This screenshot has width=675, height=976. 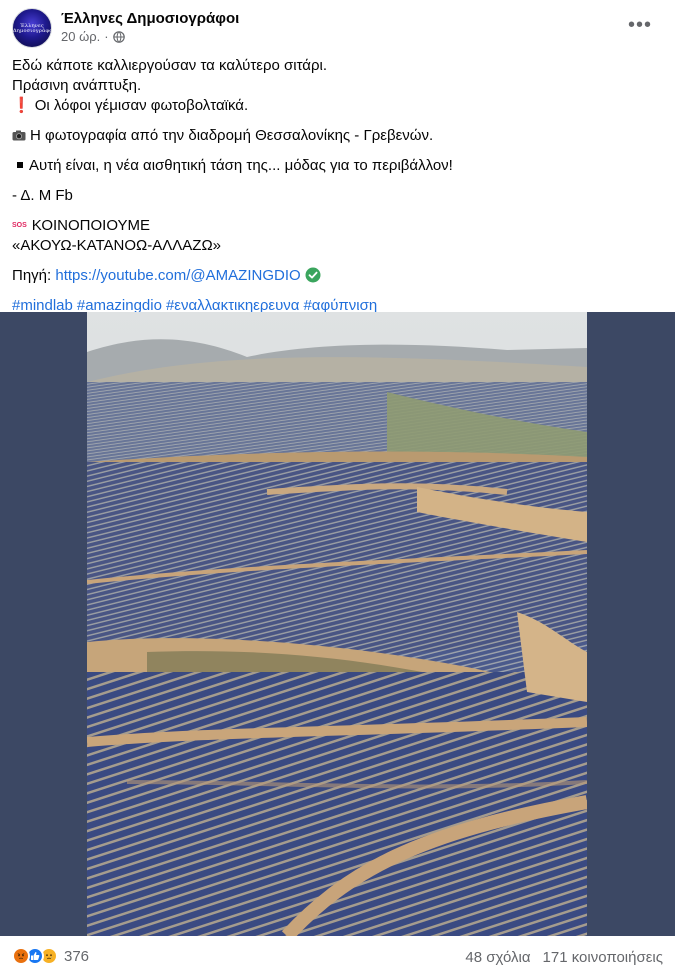 What do you see at coordinates (42, 195) in the screenshot?
I see `post-line: - Δ. Μ Fb` at bounding box center [42, 195].